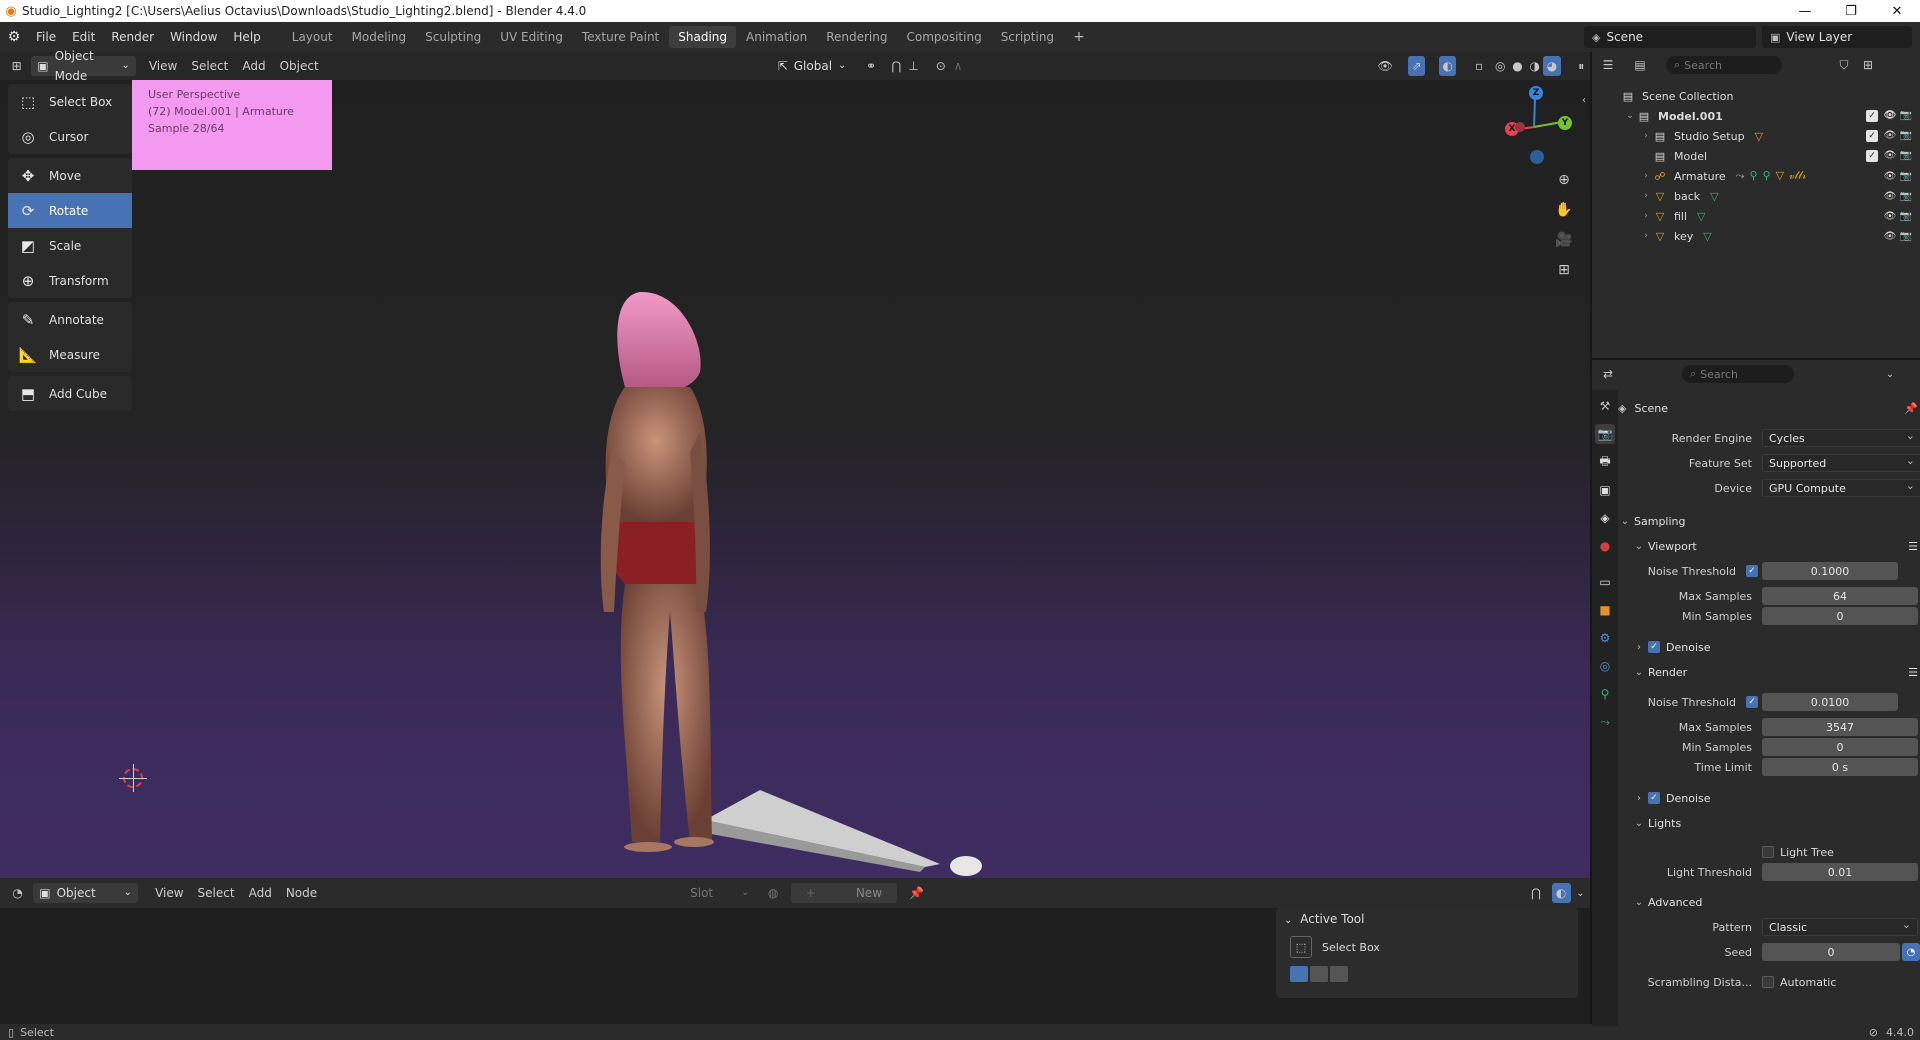 This screenshot has width=1920, height=1040. Describe the element at coordinates (1840, 927) in the screenshot. I see `pattern-dropdown: Classic` at that location.